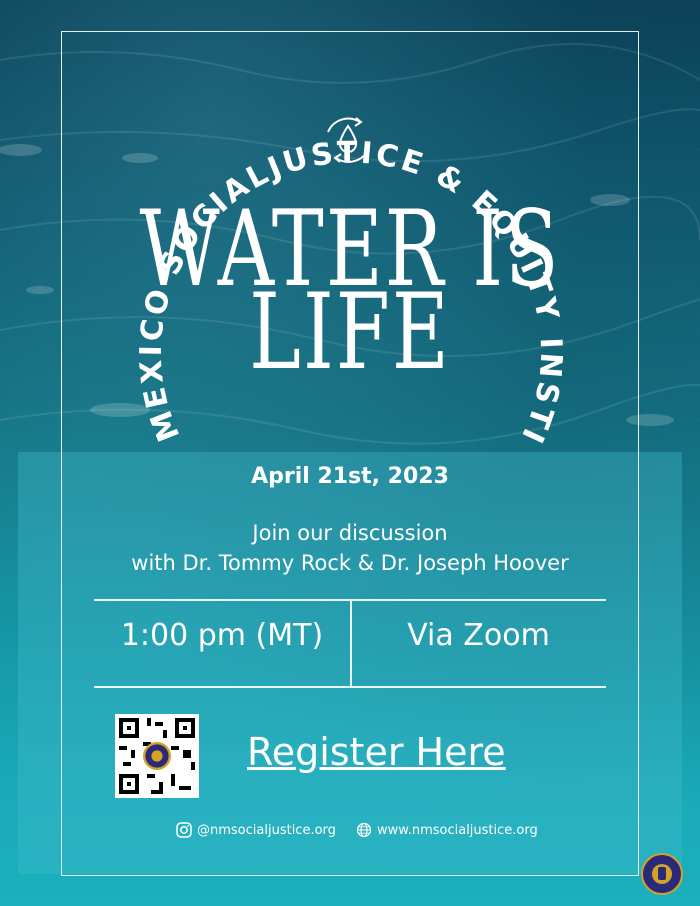 The image size is (700, 906). What do you see at coordinates (266, 830) in the screenshot?
I see `instagram-text: @nmsocialjustice.org` at bounding box center [266, 830].